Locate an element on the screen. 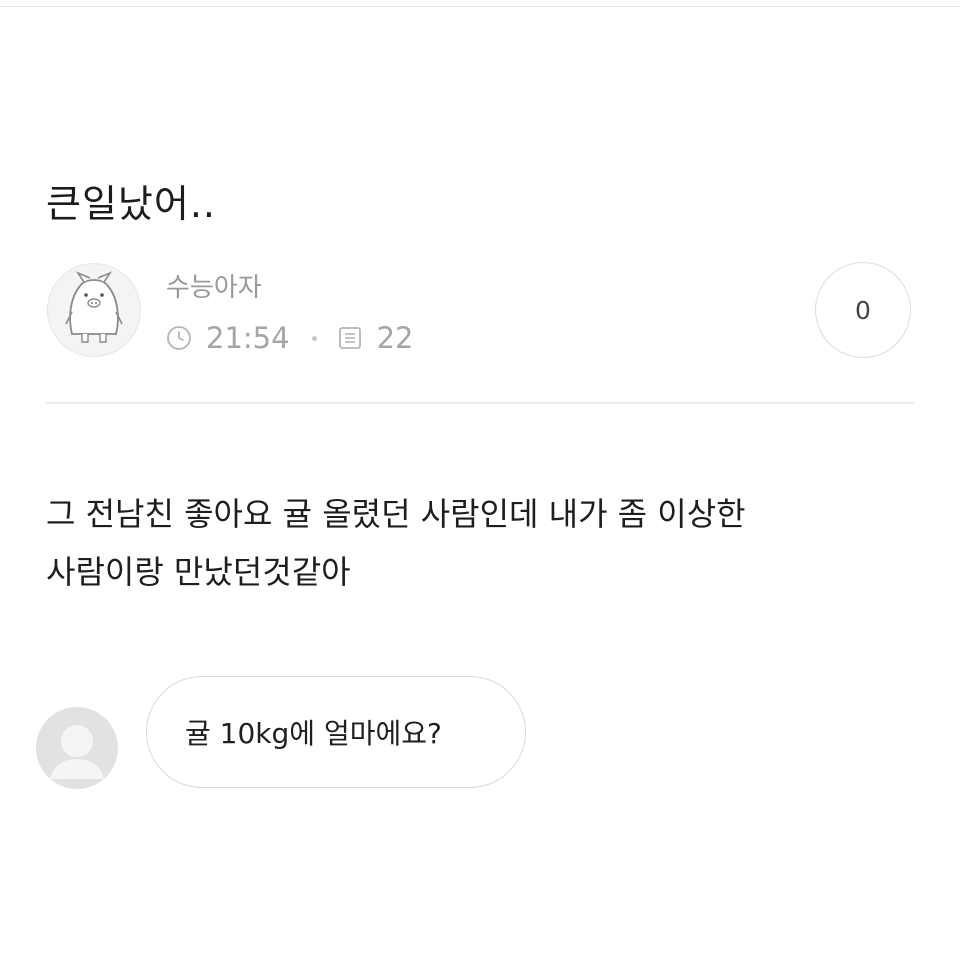 The image size is (960, 960). commenter-avatar is located at coordinates (77, 748).